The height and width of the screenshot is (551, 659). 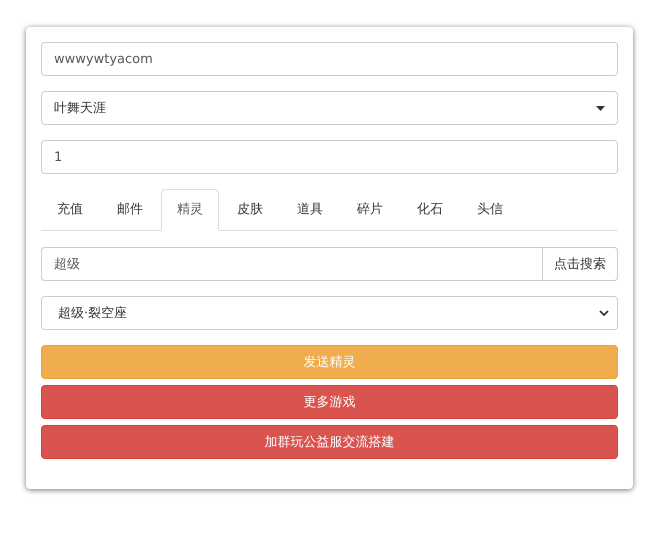 I want to click on tab: 精灵, so click(x=190, y=210).